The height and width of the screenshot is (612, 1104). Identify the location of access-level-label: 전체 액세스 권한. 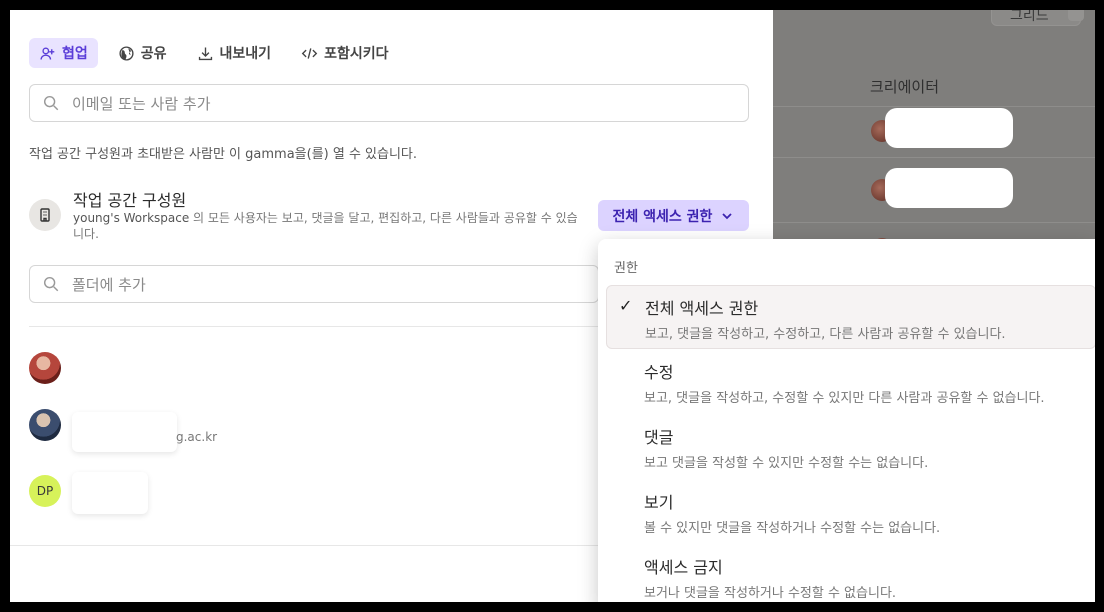
(662, 216).